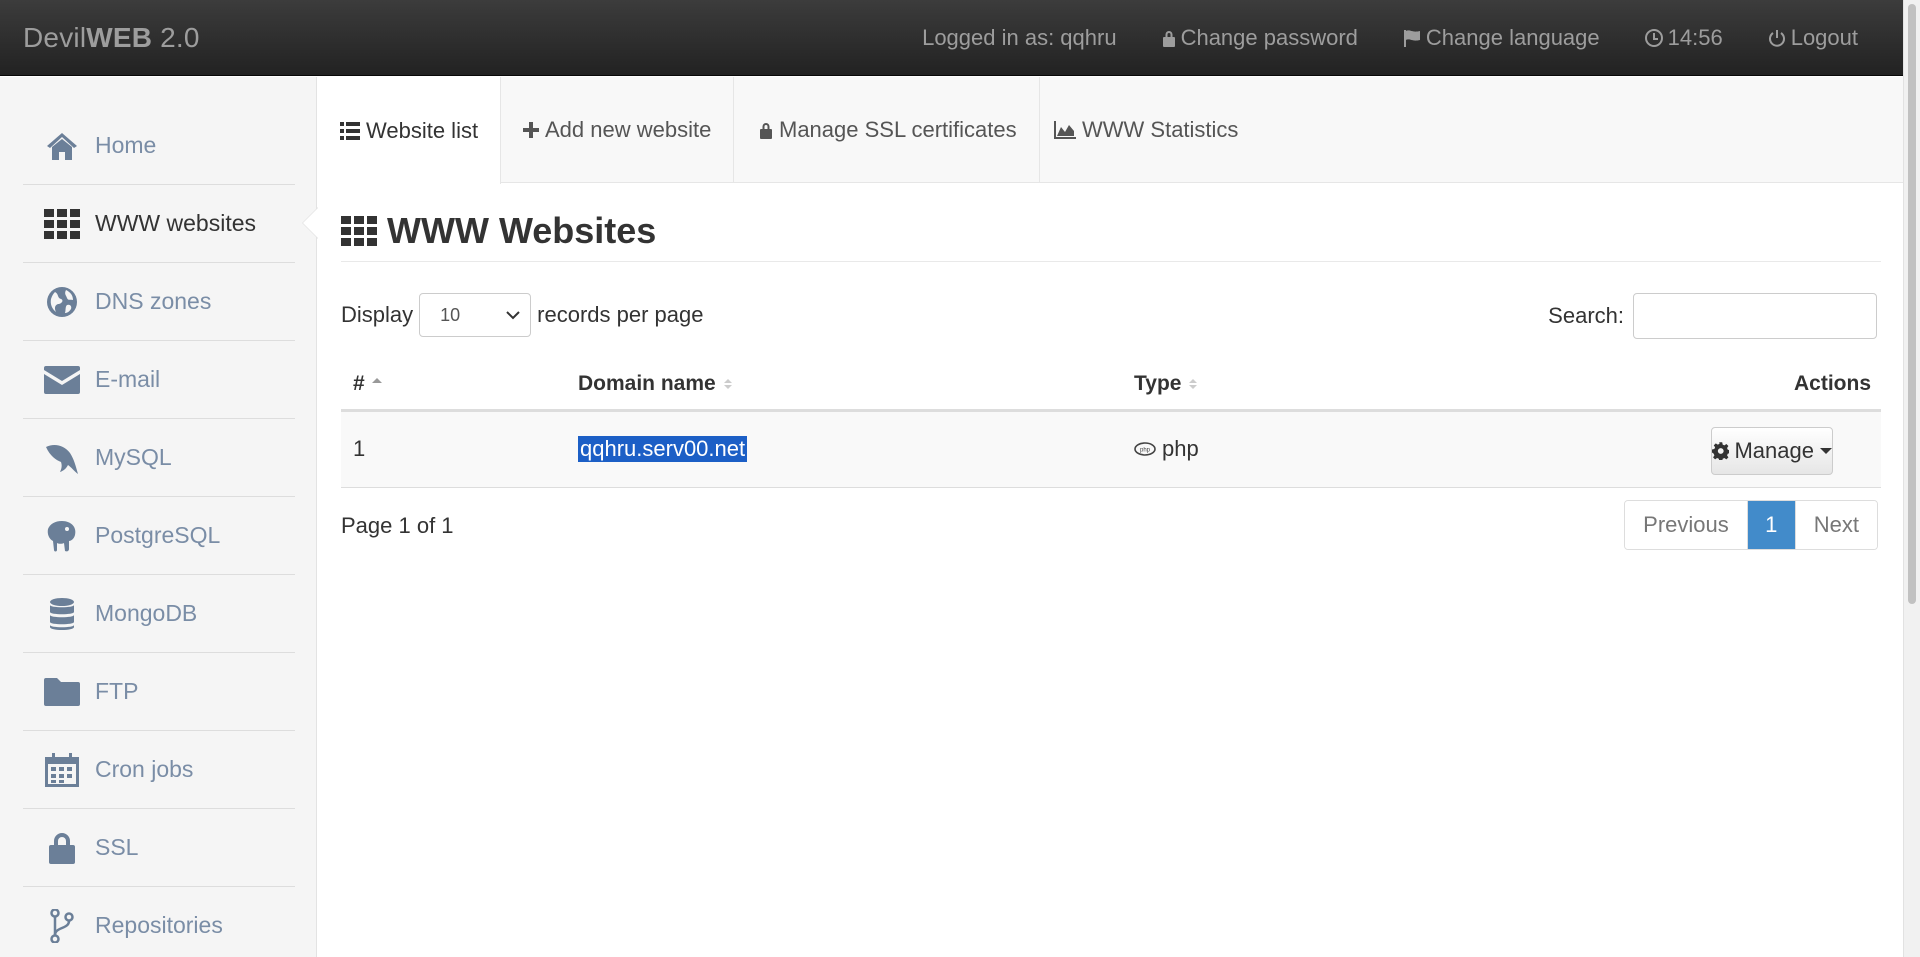 The width and height of the screenshot is (1920, 957). What do you see at coordinates (531, 130) in the screenshot?
I see `plus-icon` at bounding box center [531, 130].